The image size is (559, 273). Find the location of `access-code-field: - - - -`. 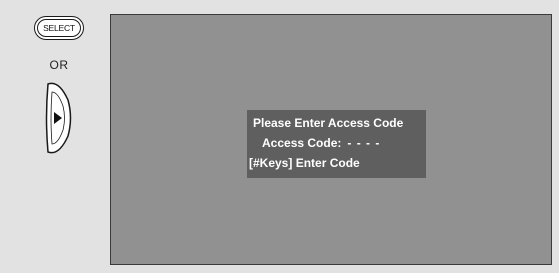

access-code-field: - - - - is located at coordinates (363, 143).